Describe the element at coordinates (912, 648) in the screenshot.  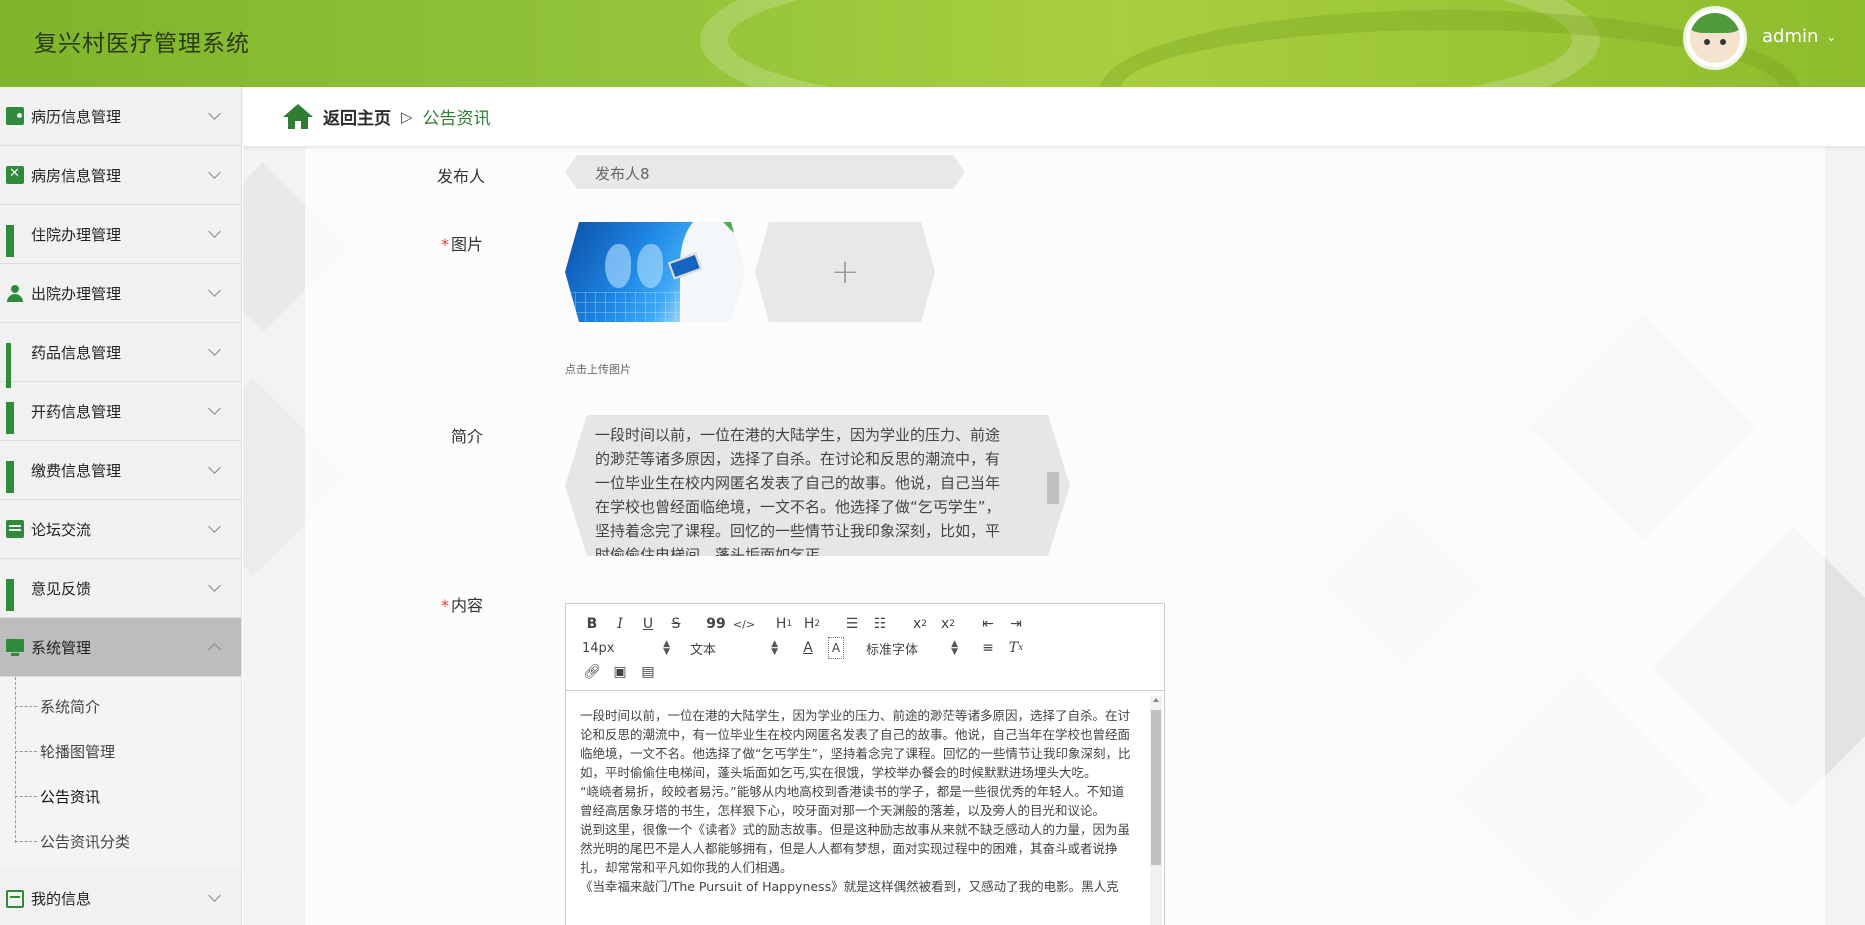
I see `font-family-select: 标准字体 ▲ ▼` at that location.